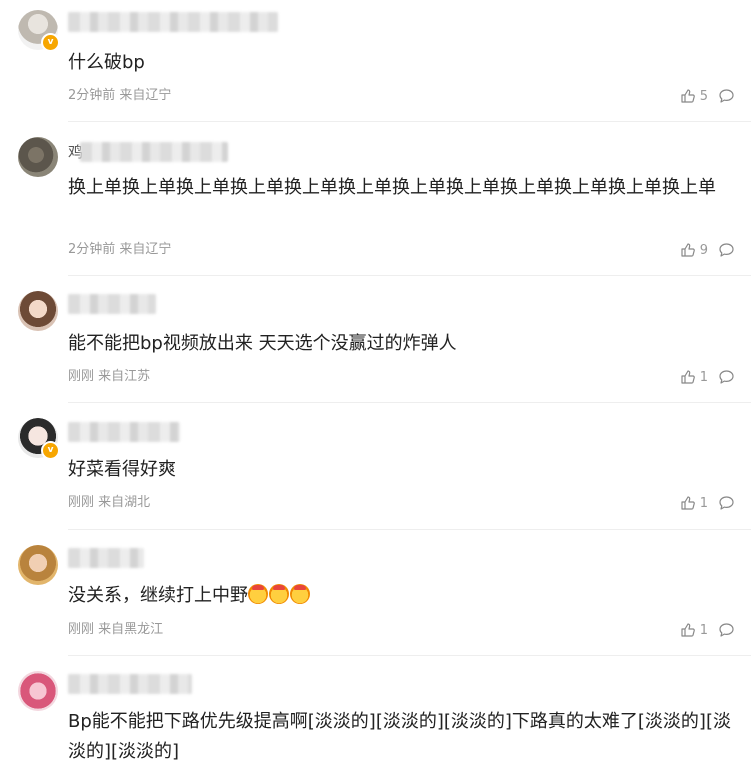 This screenshot has height=767, width=751. I want to click on comment-actions: 9, so click(707, 250).